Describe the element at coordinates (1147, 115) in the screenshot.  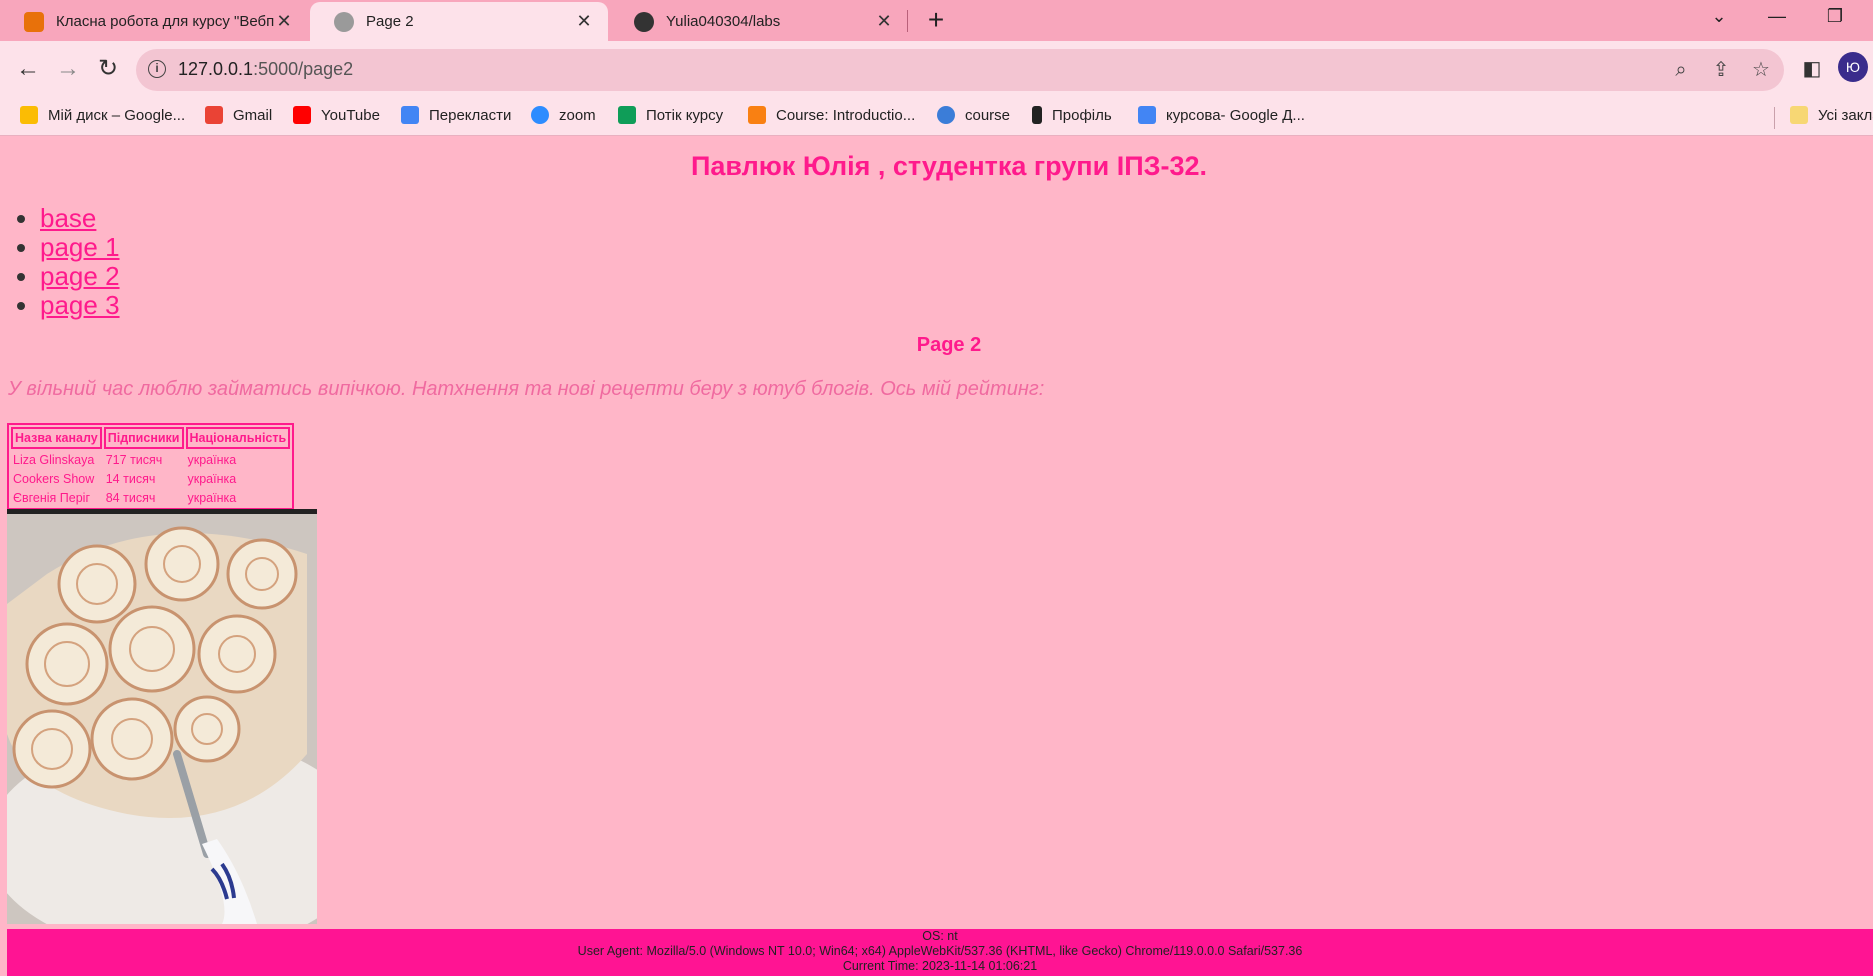
I see `google-docs-icon` at that location.